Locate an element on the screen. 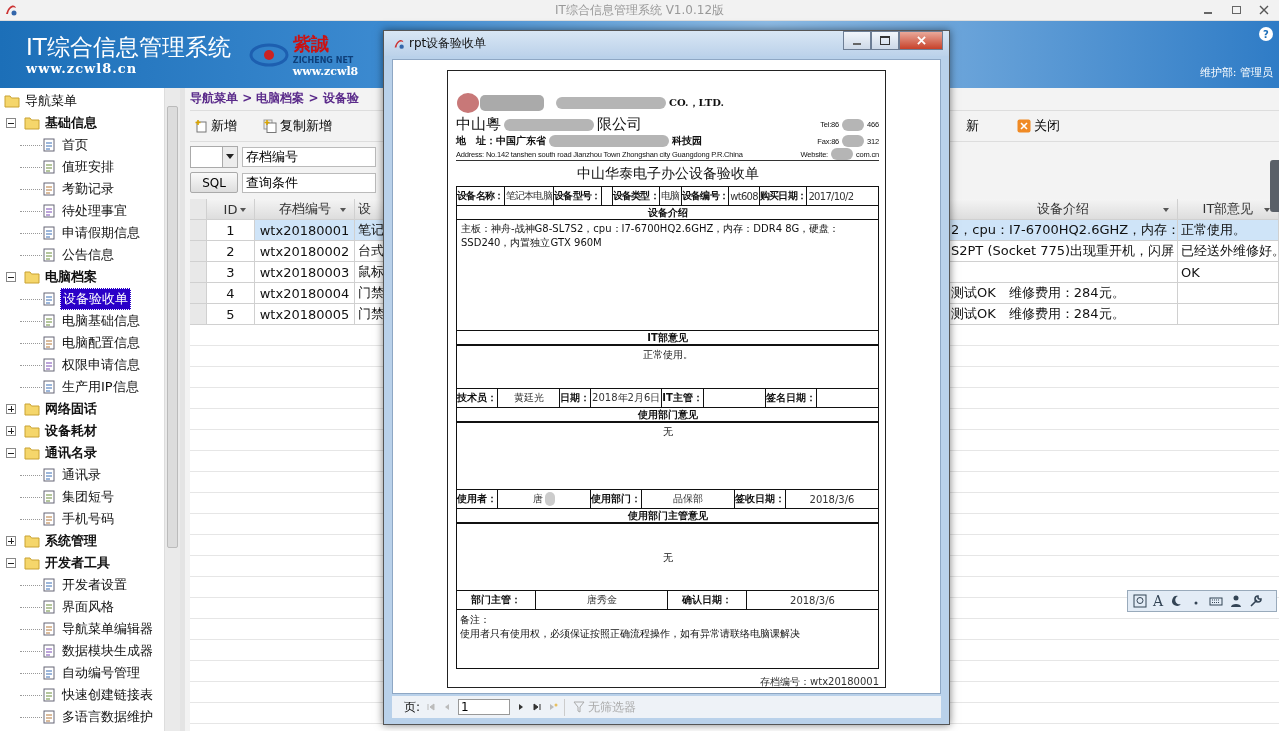 This screenshot has height=731, width=1279. close-button: 关闭 is located at coordinates (1038, 126).